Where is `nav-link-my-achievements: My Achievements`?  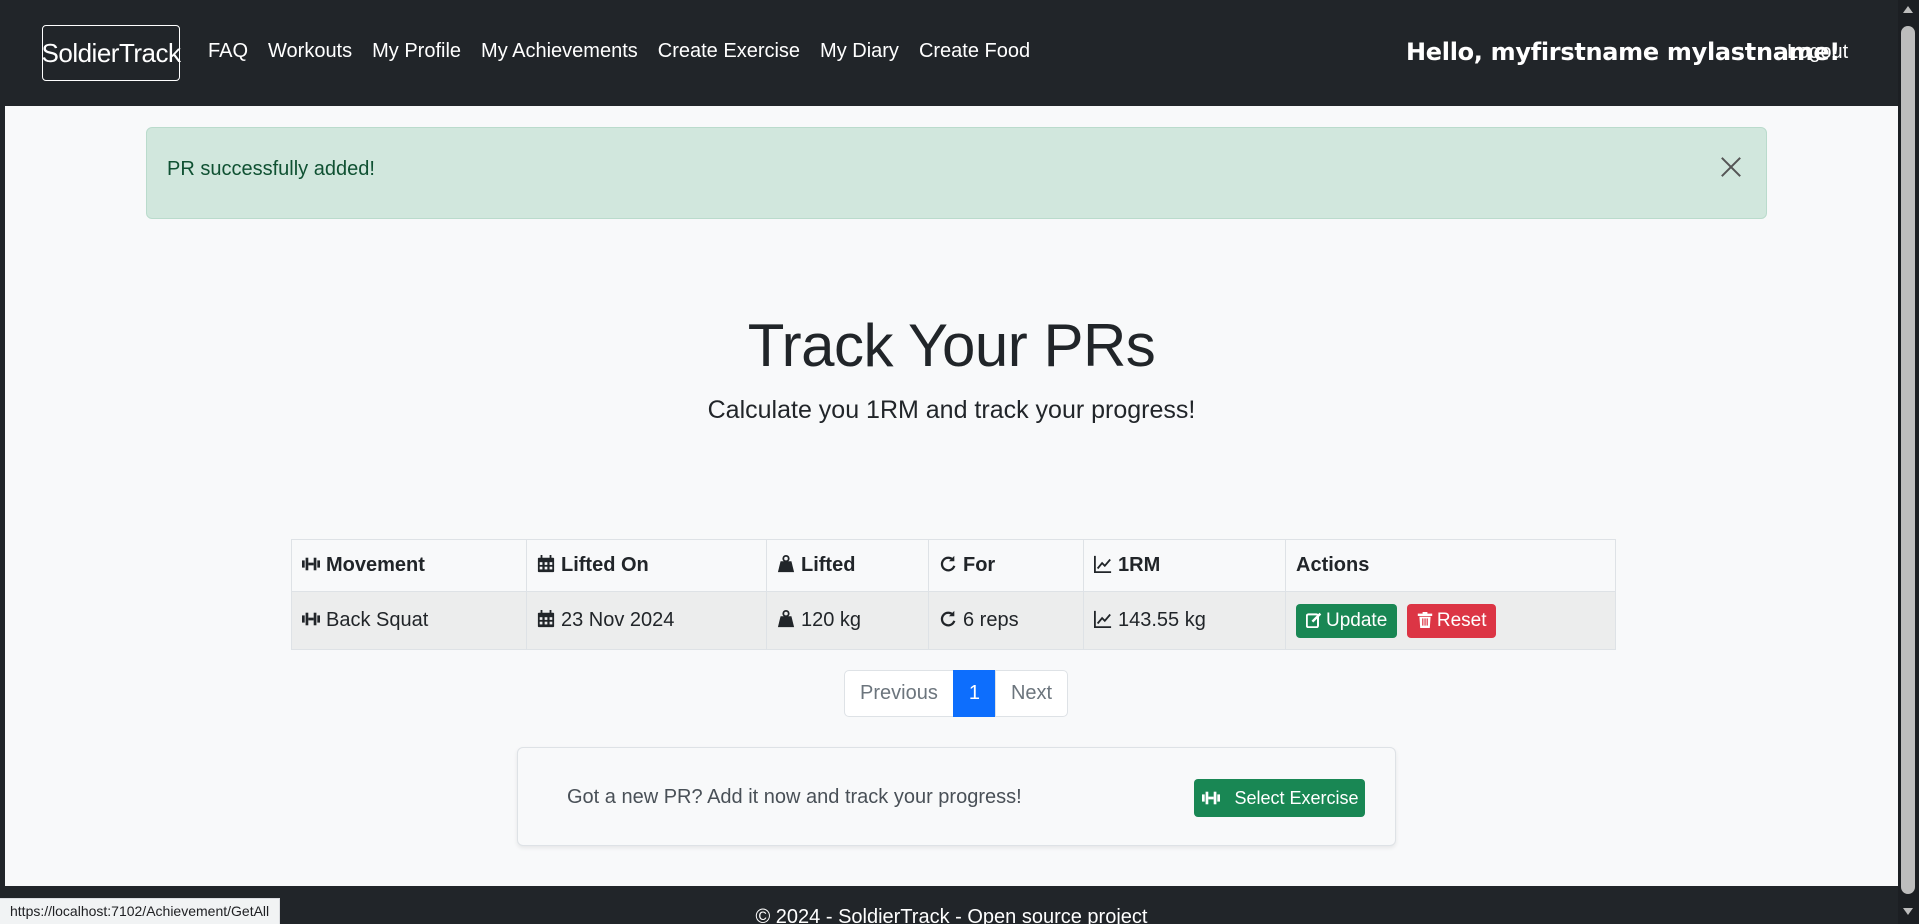
nav-link-my-achievements: My Achievements is located at coordinates (559, 51).